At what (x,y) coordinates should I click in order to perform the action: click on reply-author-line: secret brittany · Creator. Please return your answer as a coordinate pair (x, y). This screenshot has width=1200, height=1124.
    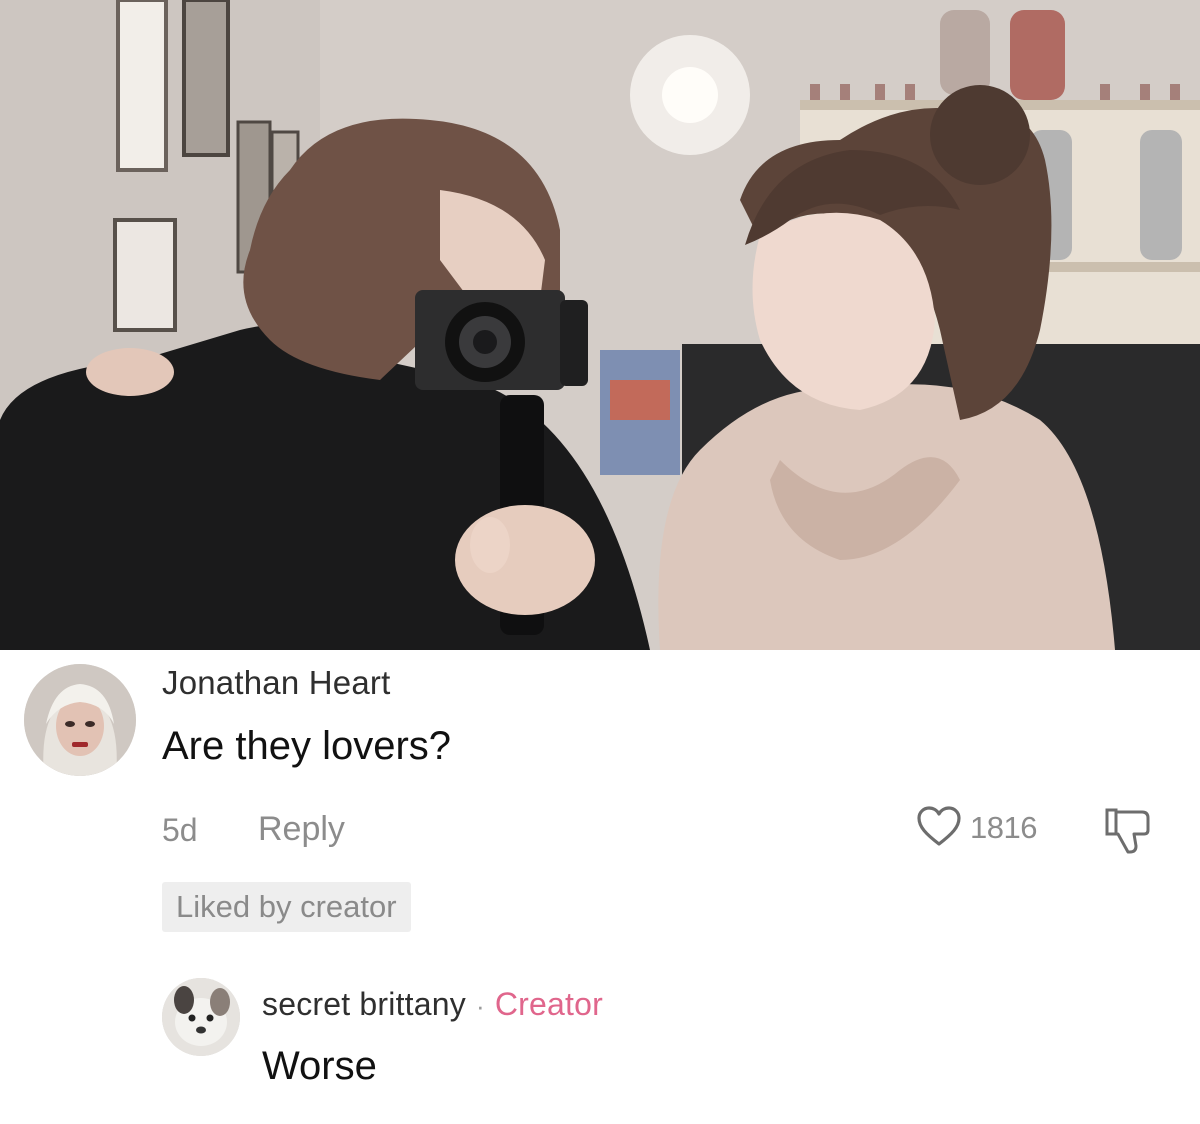
    Looking at the image, I should click on (432, 1004).